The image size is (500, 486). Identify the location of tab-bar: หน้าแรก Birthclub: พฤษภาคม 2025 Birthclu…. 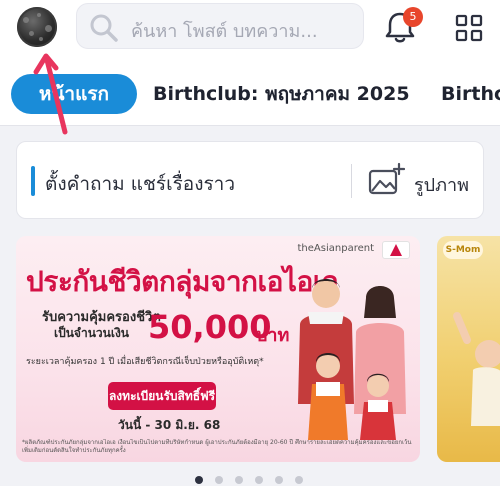
(250, 94).